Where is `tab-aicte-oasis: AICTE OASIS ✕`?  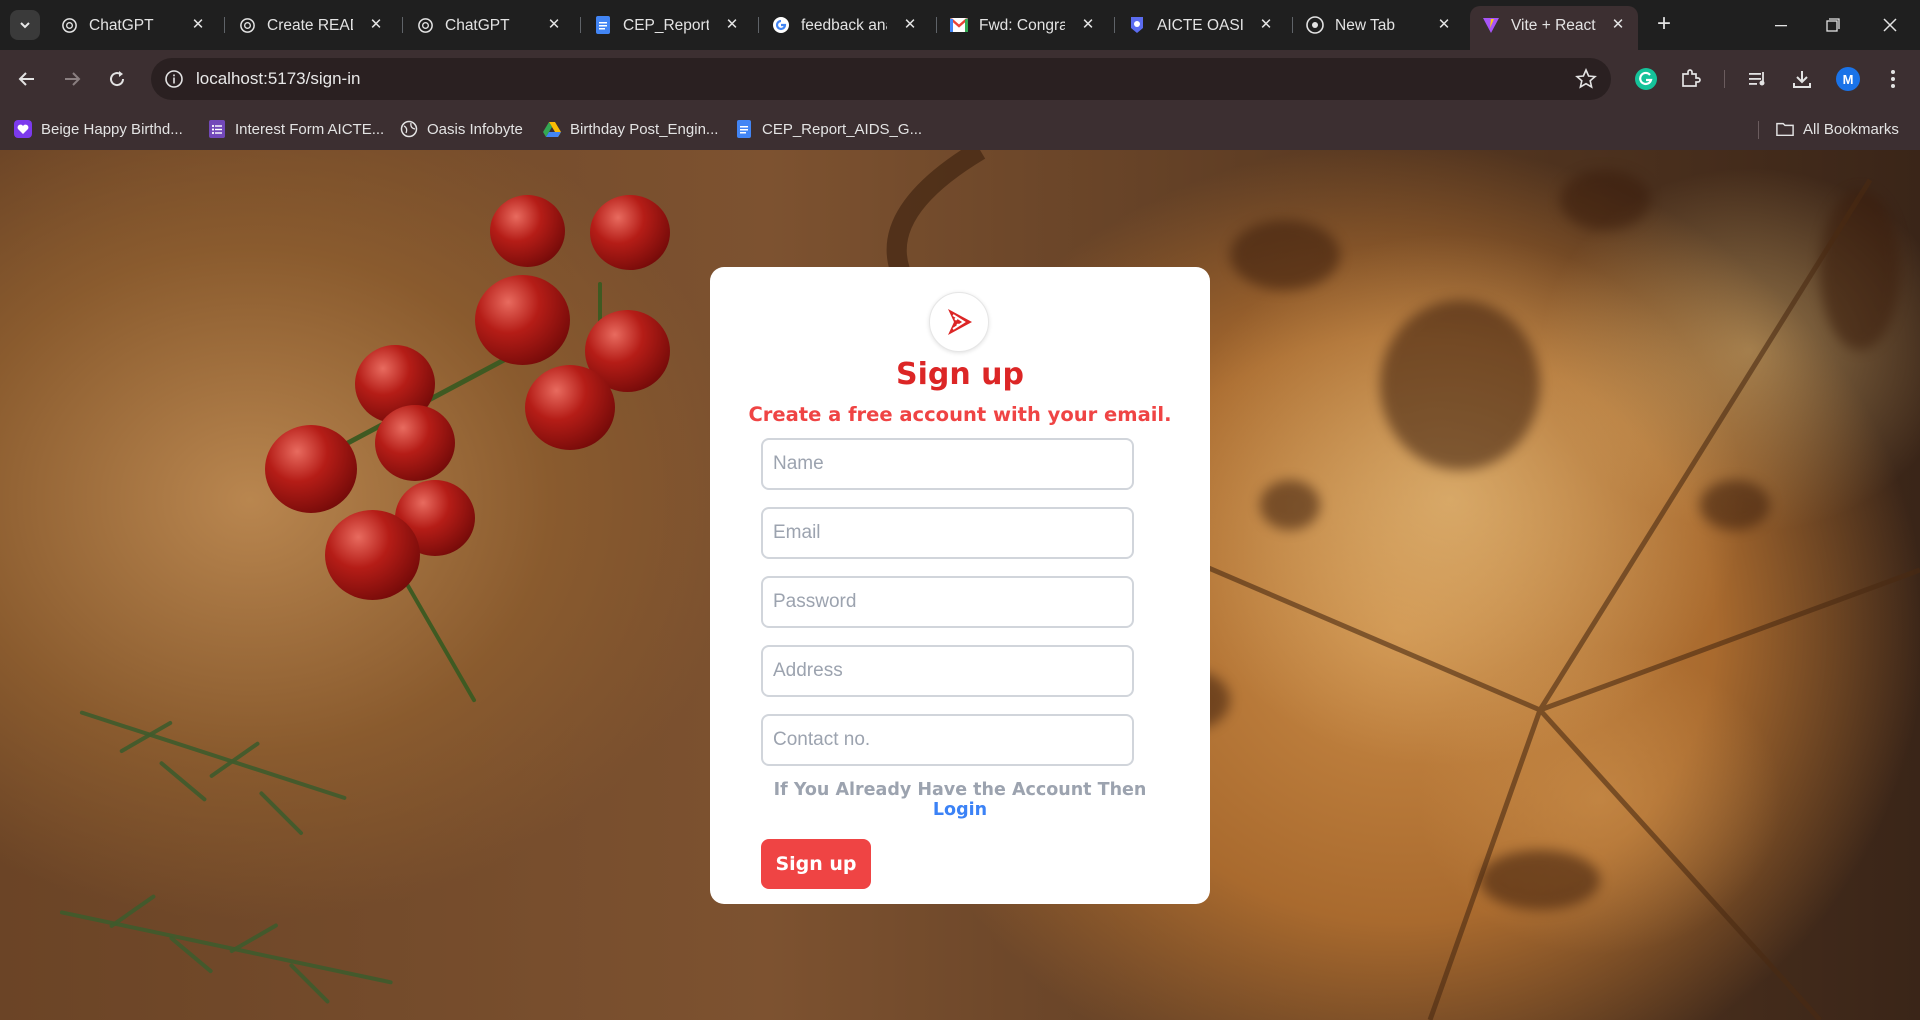 tab-aicte-oasis: AICTE OASIS ✕ is located at coordinates (1199, 25).